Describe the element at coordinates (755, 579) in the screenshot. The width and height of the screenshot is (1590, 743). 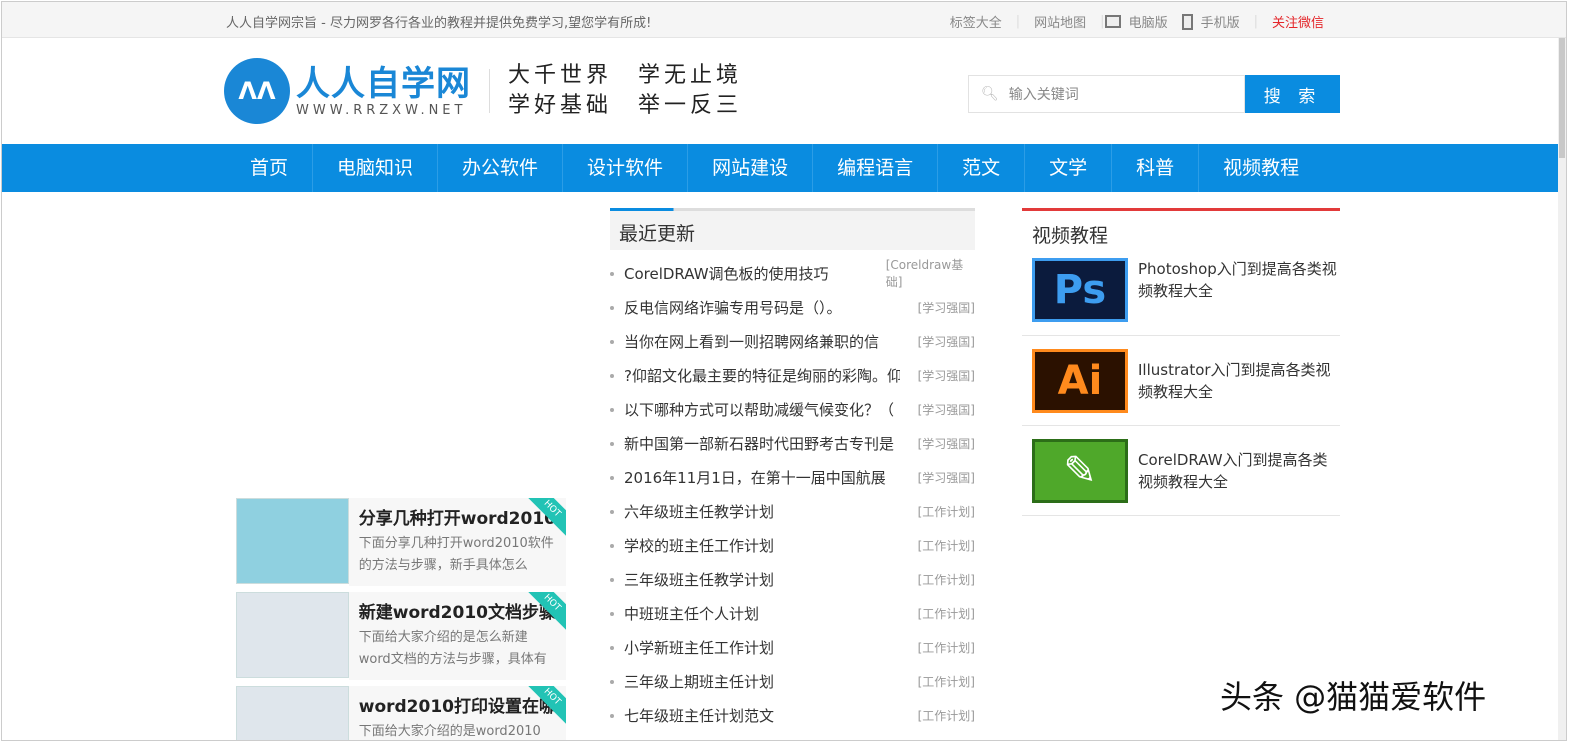
I see `item-title: 三年级班主任教学计划` at that location.